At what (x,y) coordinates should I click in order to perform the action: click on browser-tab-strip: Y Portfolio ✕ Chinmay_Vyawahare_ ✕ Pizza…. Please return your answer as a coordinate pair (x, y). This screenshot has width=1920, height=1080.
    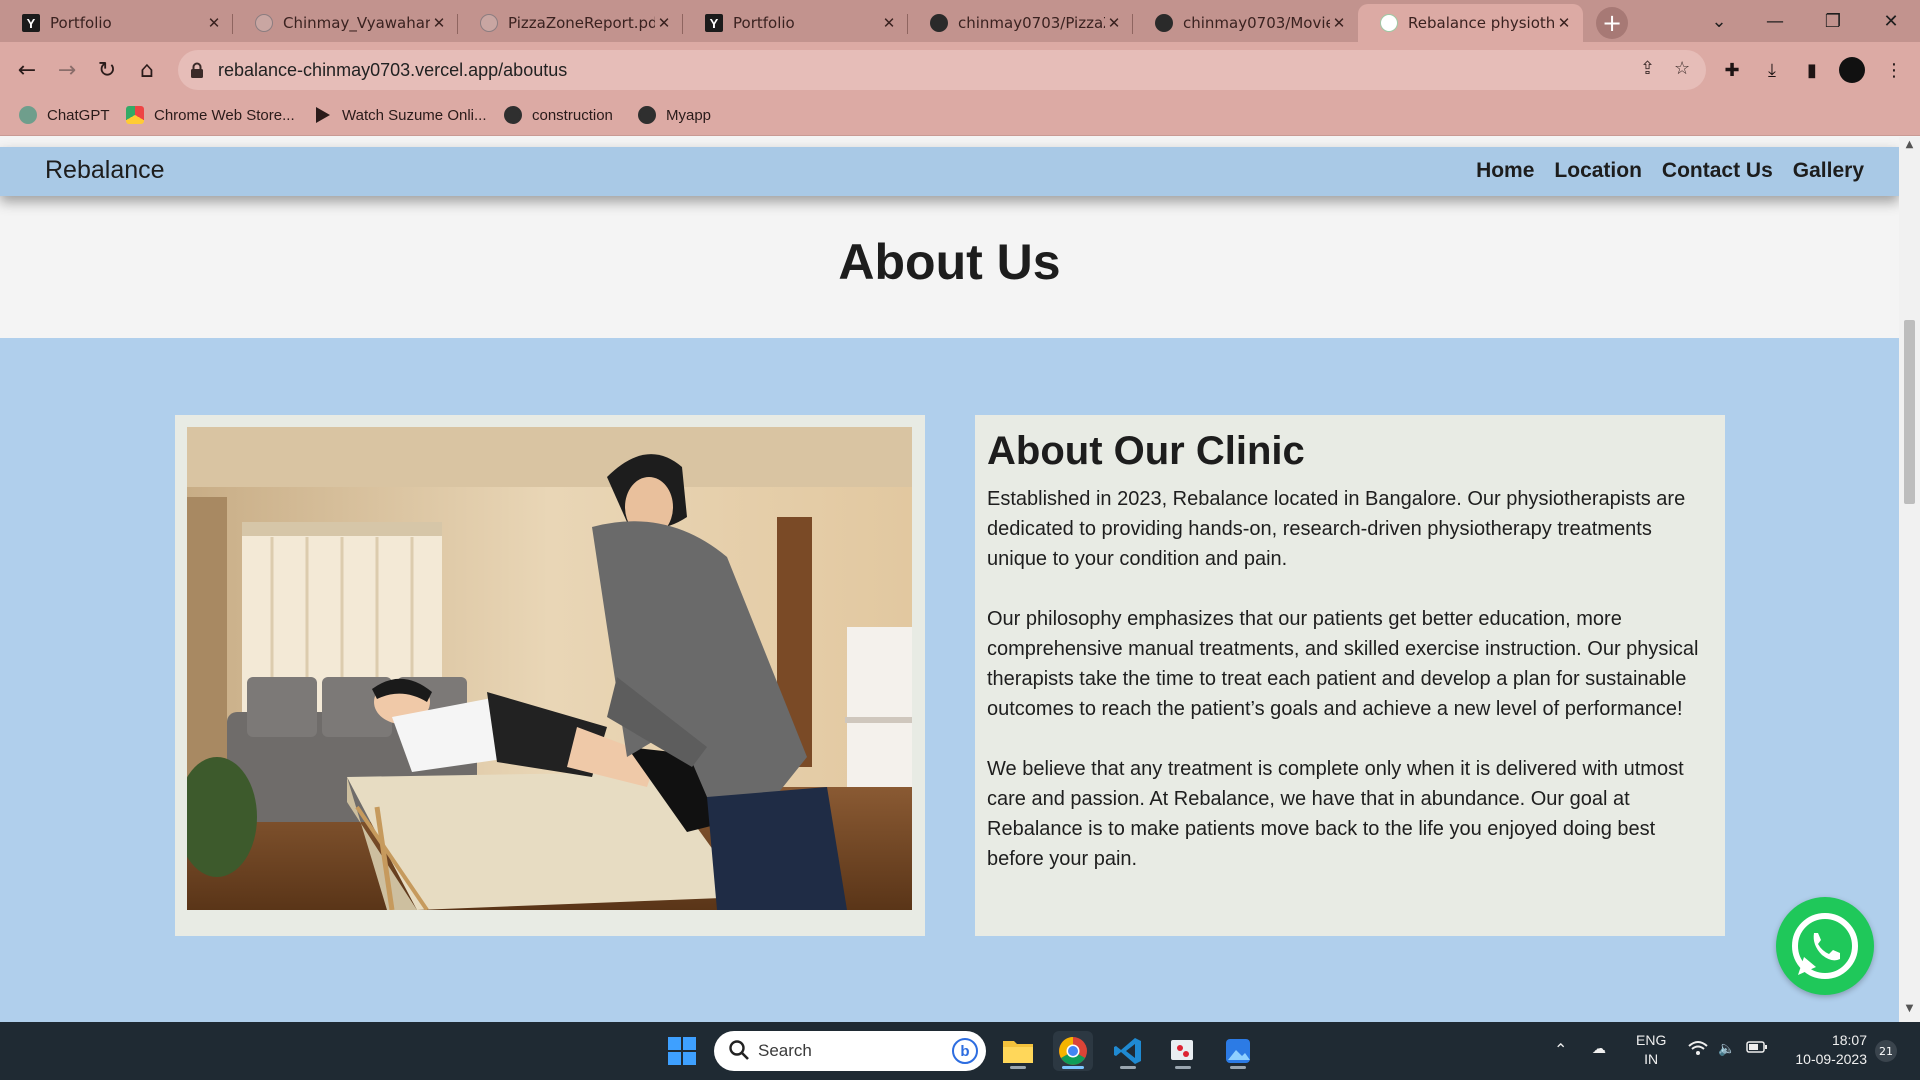
    Looking at the image, I should click on (960, 21).